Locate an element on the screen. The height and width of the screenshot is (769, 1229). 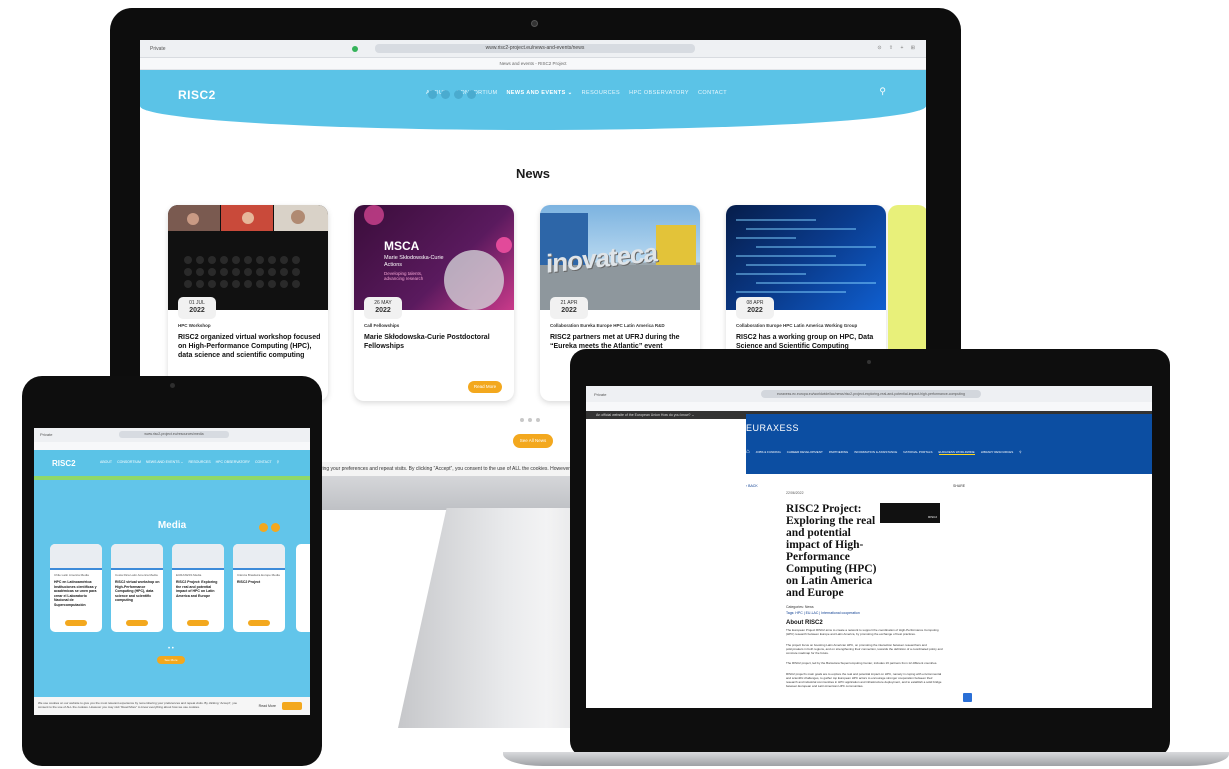
tablet-risc2-logo: RISC2 is located at coordinates (64, 463).